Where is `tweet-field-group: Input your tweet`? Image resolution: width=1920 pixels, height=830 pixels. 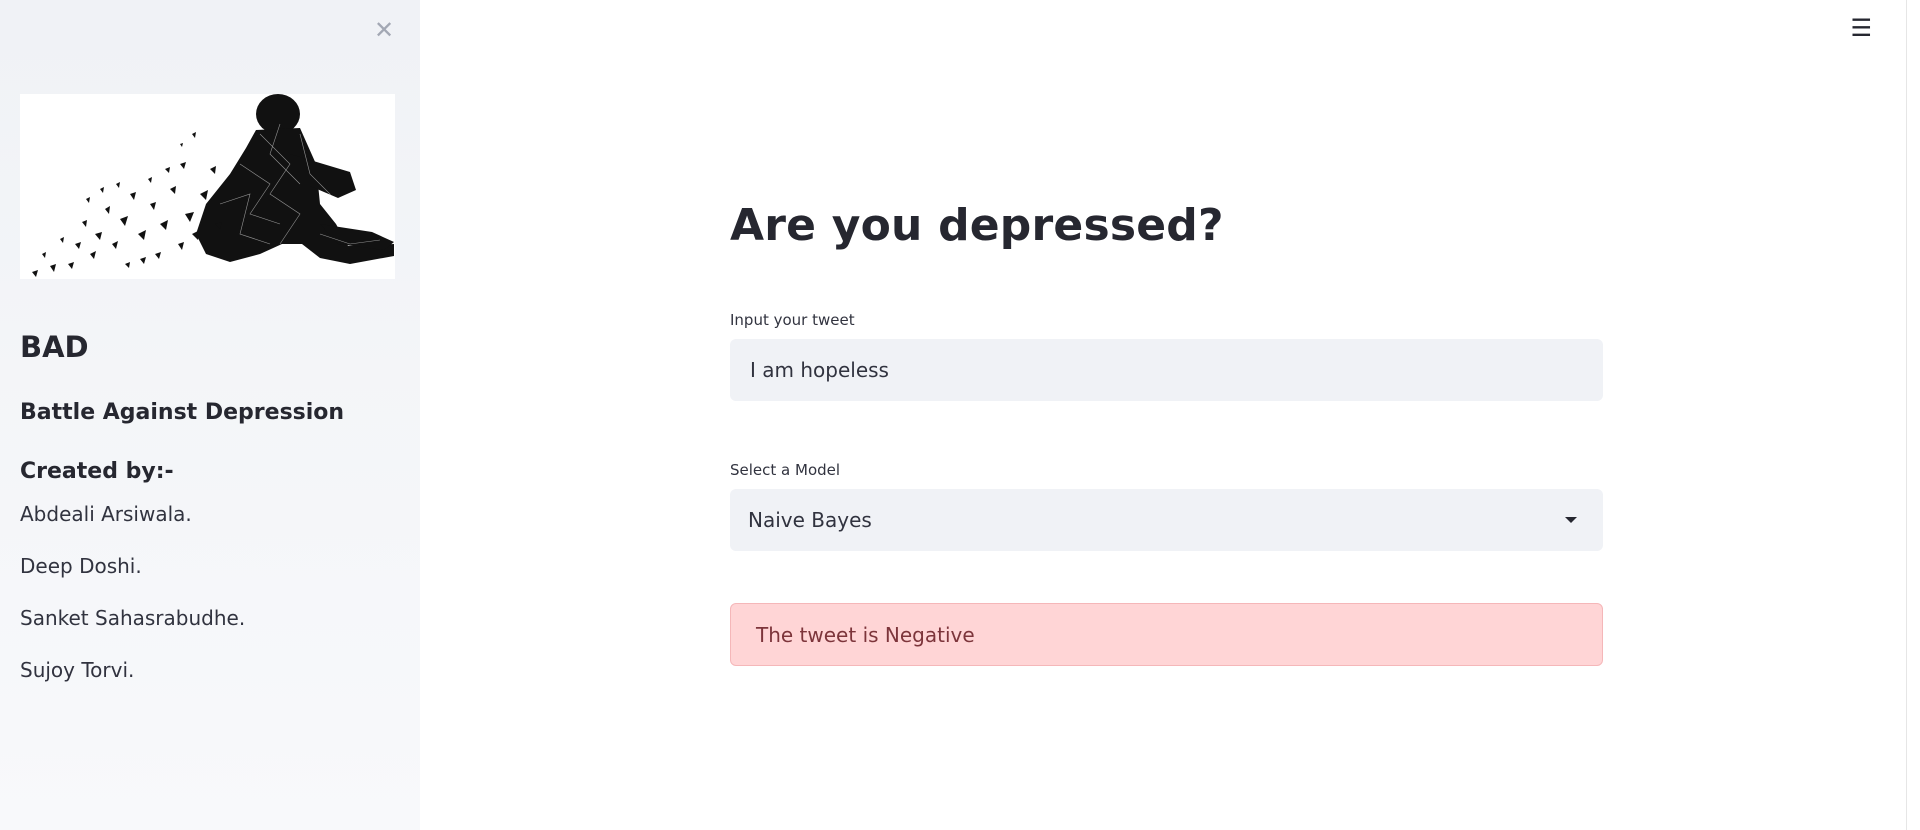 tweet-field-group: Input your tweet is located at coordinates (1166, 356).